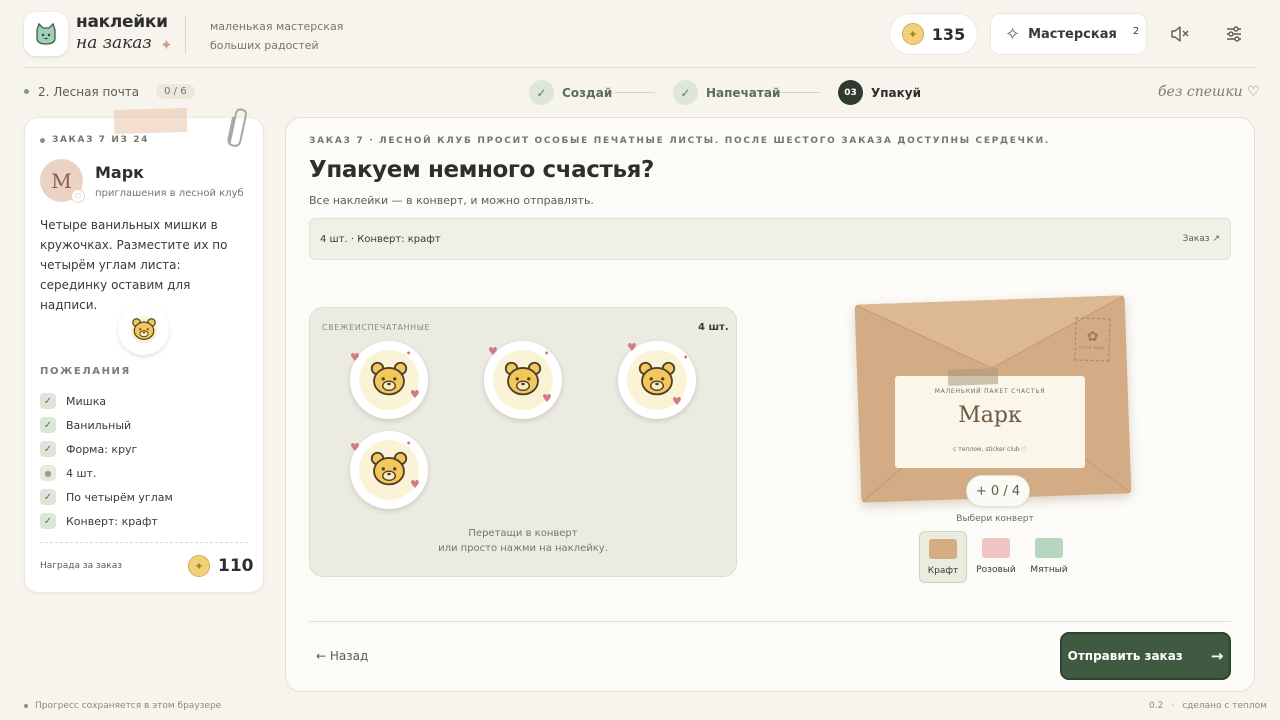  I want to click on envelope-option-pink: Розовый, so click(996, 557).